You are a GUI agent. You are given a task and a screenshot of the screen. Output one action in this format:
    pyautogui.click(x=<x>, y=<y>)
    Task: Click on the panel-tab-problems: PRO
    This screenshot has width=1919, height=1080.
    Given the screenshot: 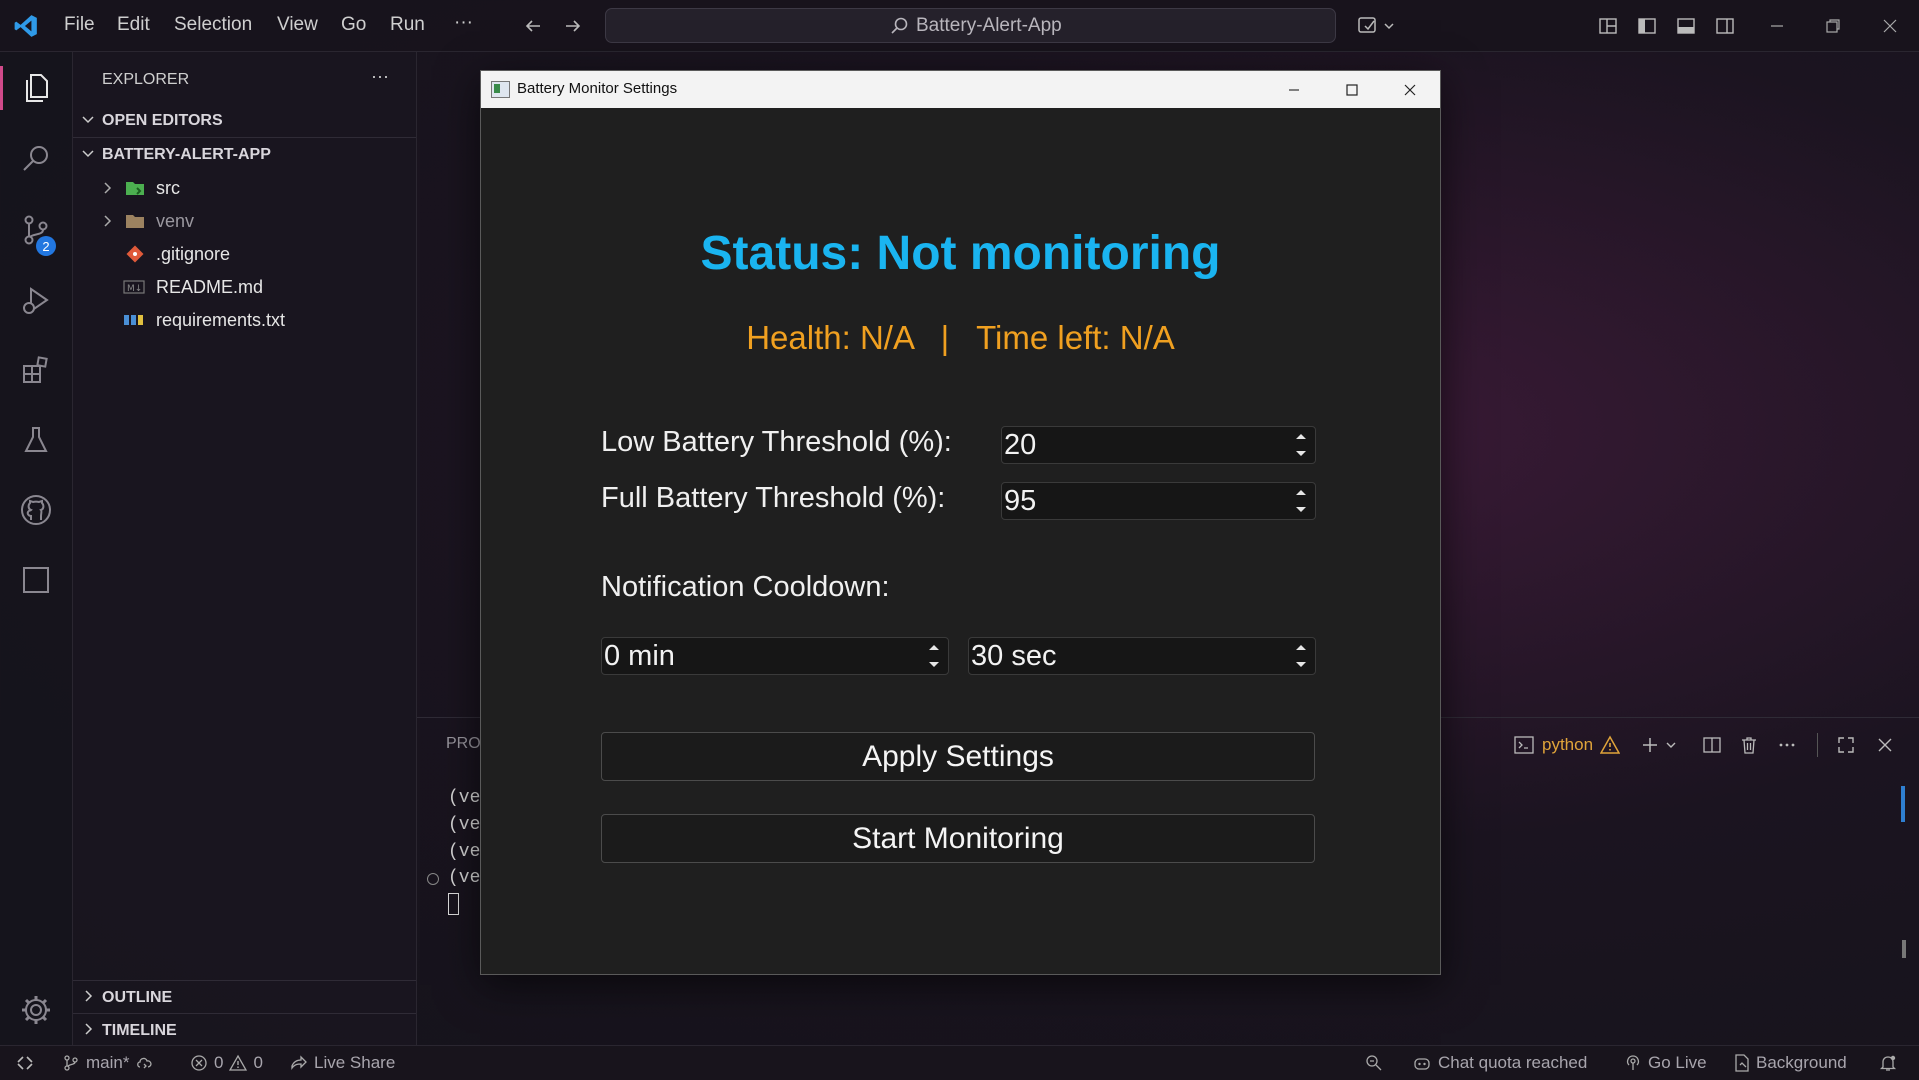 What is the action you would take?
    pyautogui.click(x=463, y=744)
    